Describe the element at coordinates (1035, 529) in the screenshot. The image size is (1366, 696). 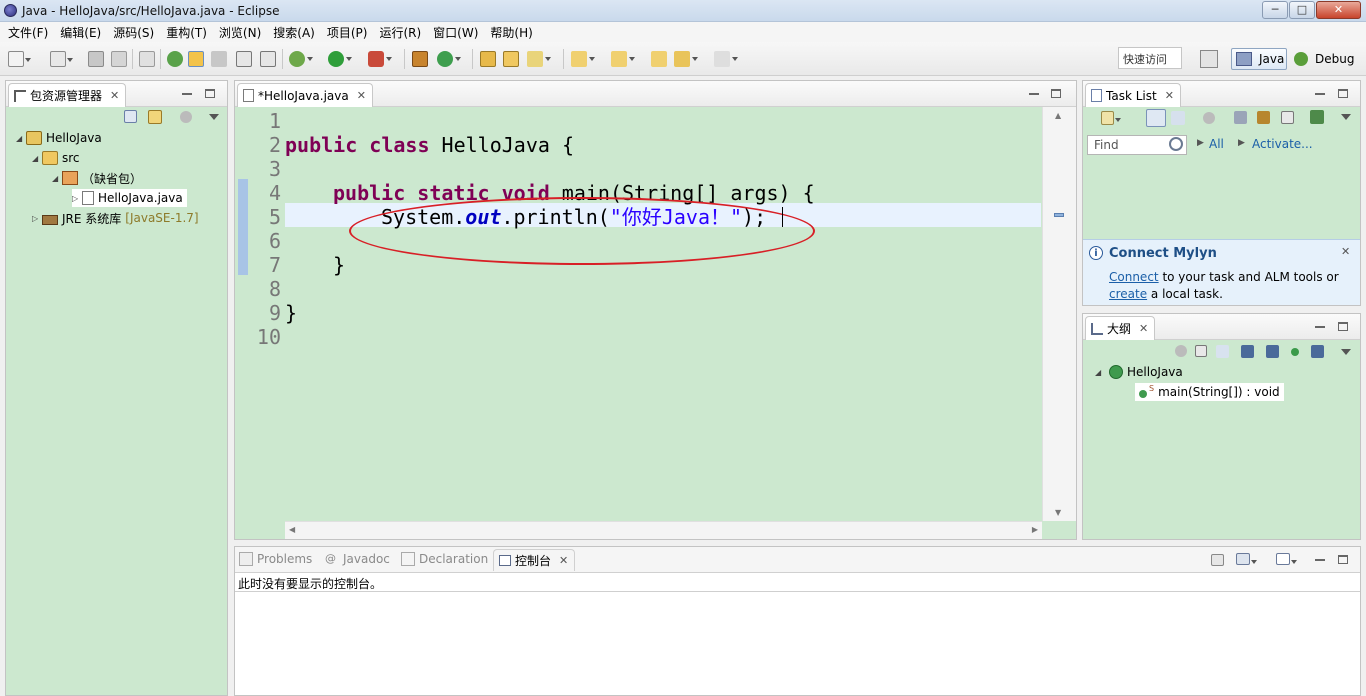
I see `scroll-right-icon: ▶` at that location.